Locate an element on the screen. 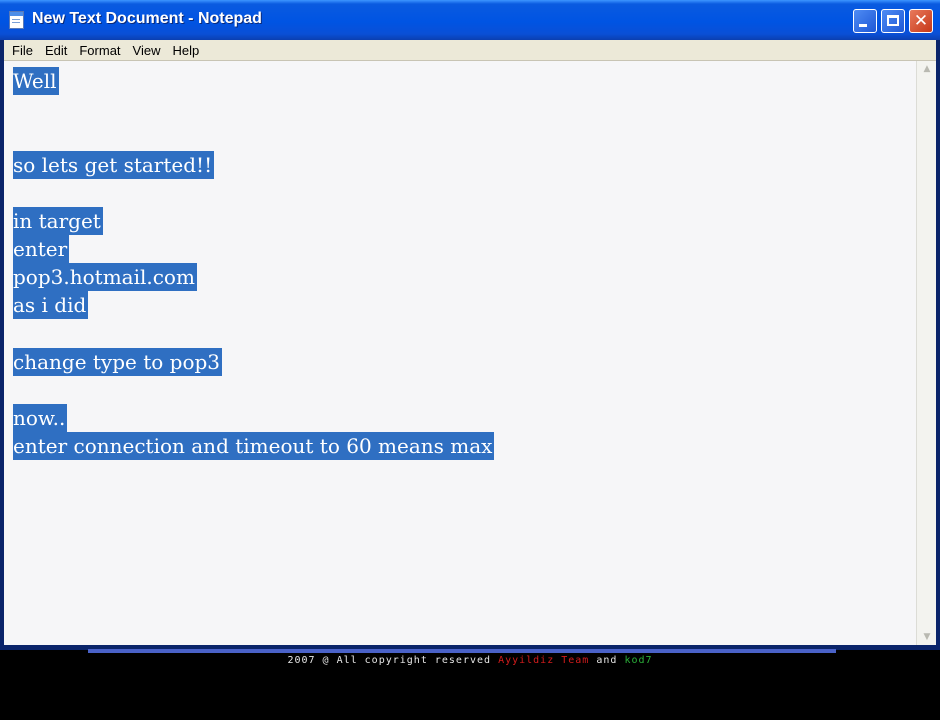 This screenshot has height=720, width=940. footer-divider is located at coordinates (462, 651).